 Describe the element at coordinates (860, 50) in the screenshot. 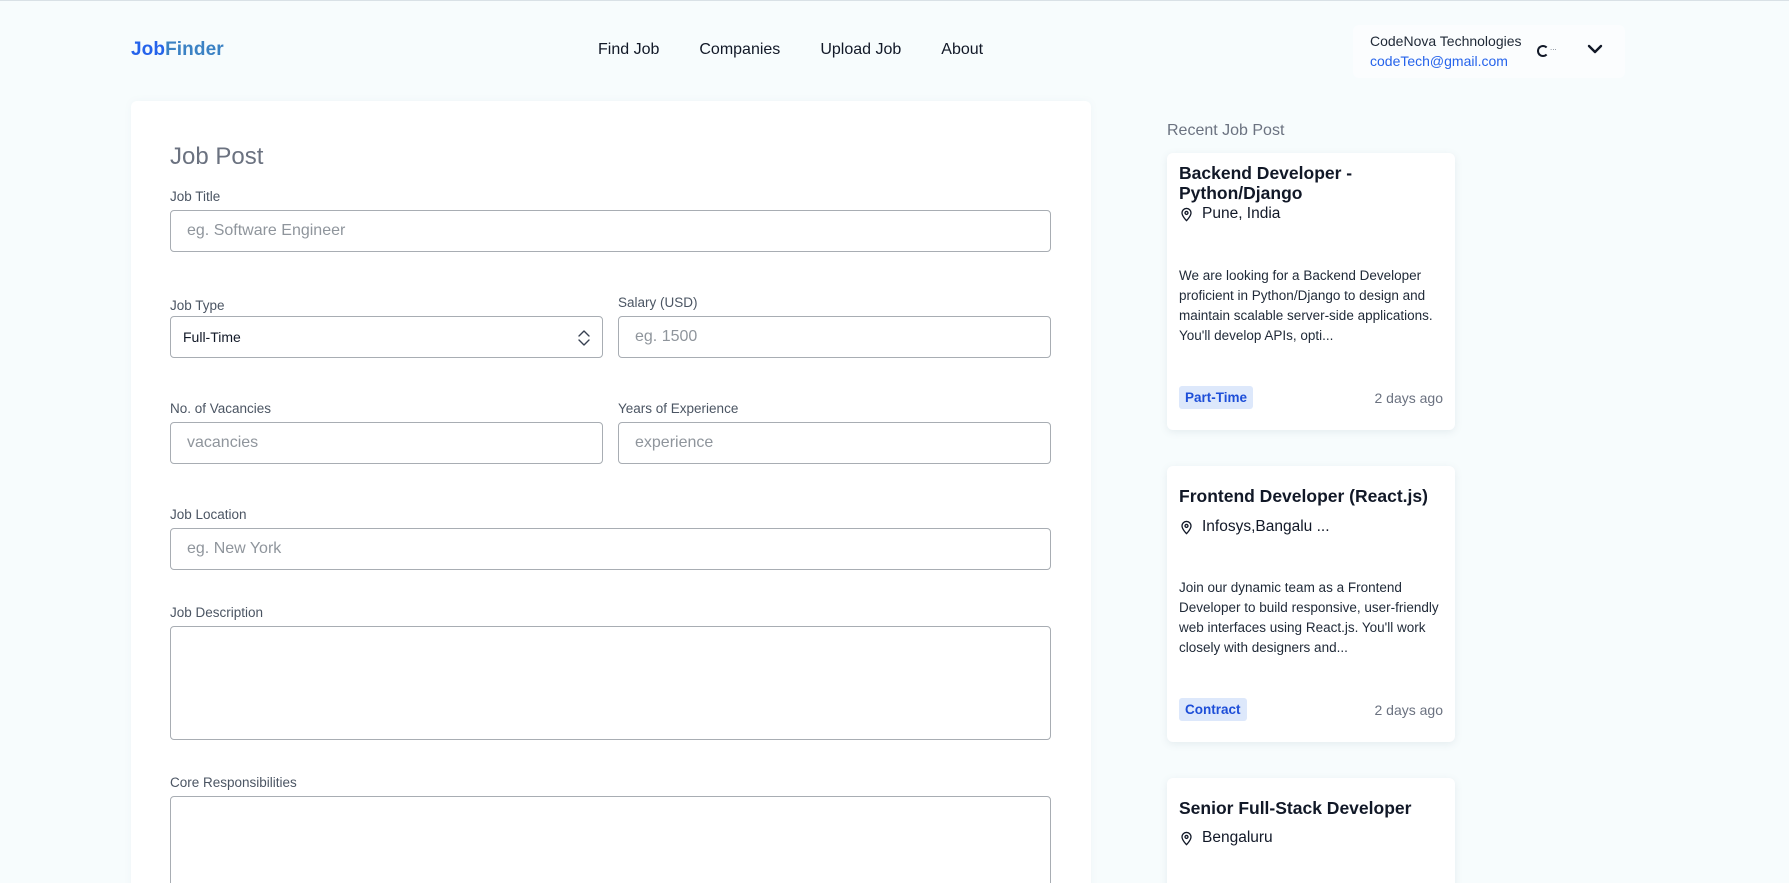

I see `nav-upload-job: Upload Job` at that location.